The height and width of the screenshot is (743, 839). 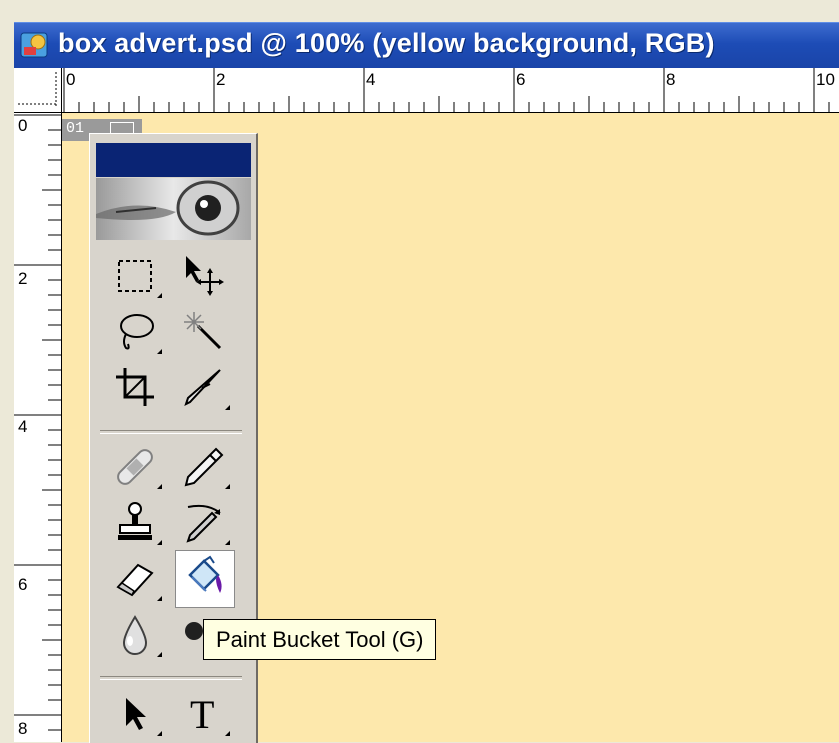 I want to click on history-brush-tool, so click(x=205, y=523).